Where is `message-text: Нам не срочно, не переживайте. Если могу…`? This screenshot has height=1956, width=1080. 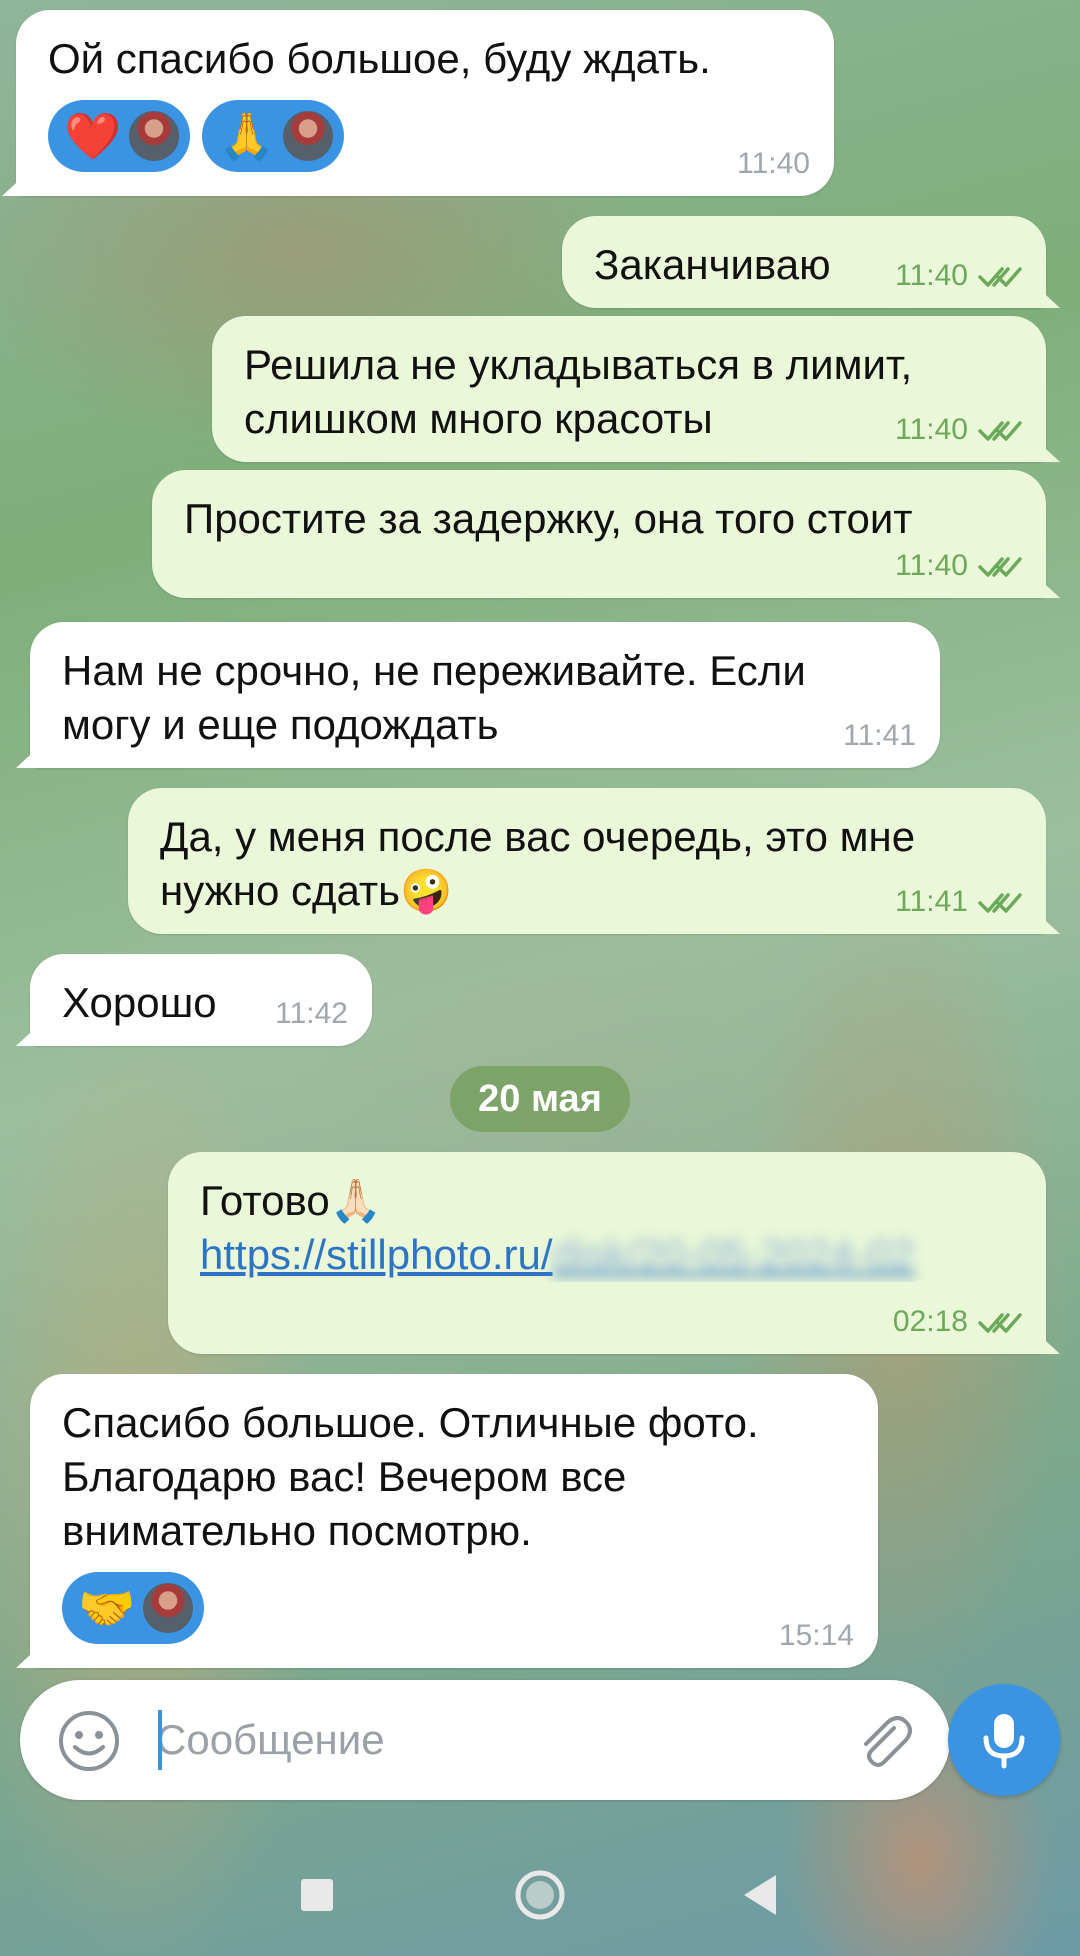
message-text: Нам не срочно, не переживайте. Если могу… is located at coordinates (434, 697).